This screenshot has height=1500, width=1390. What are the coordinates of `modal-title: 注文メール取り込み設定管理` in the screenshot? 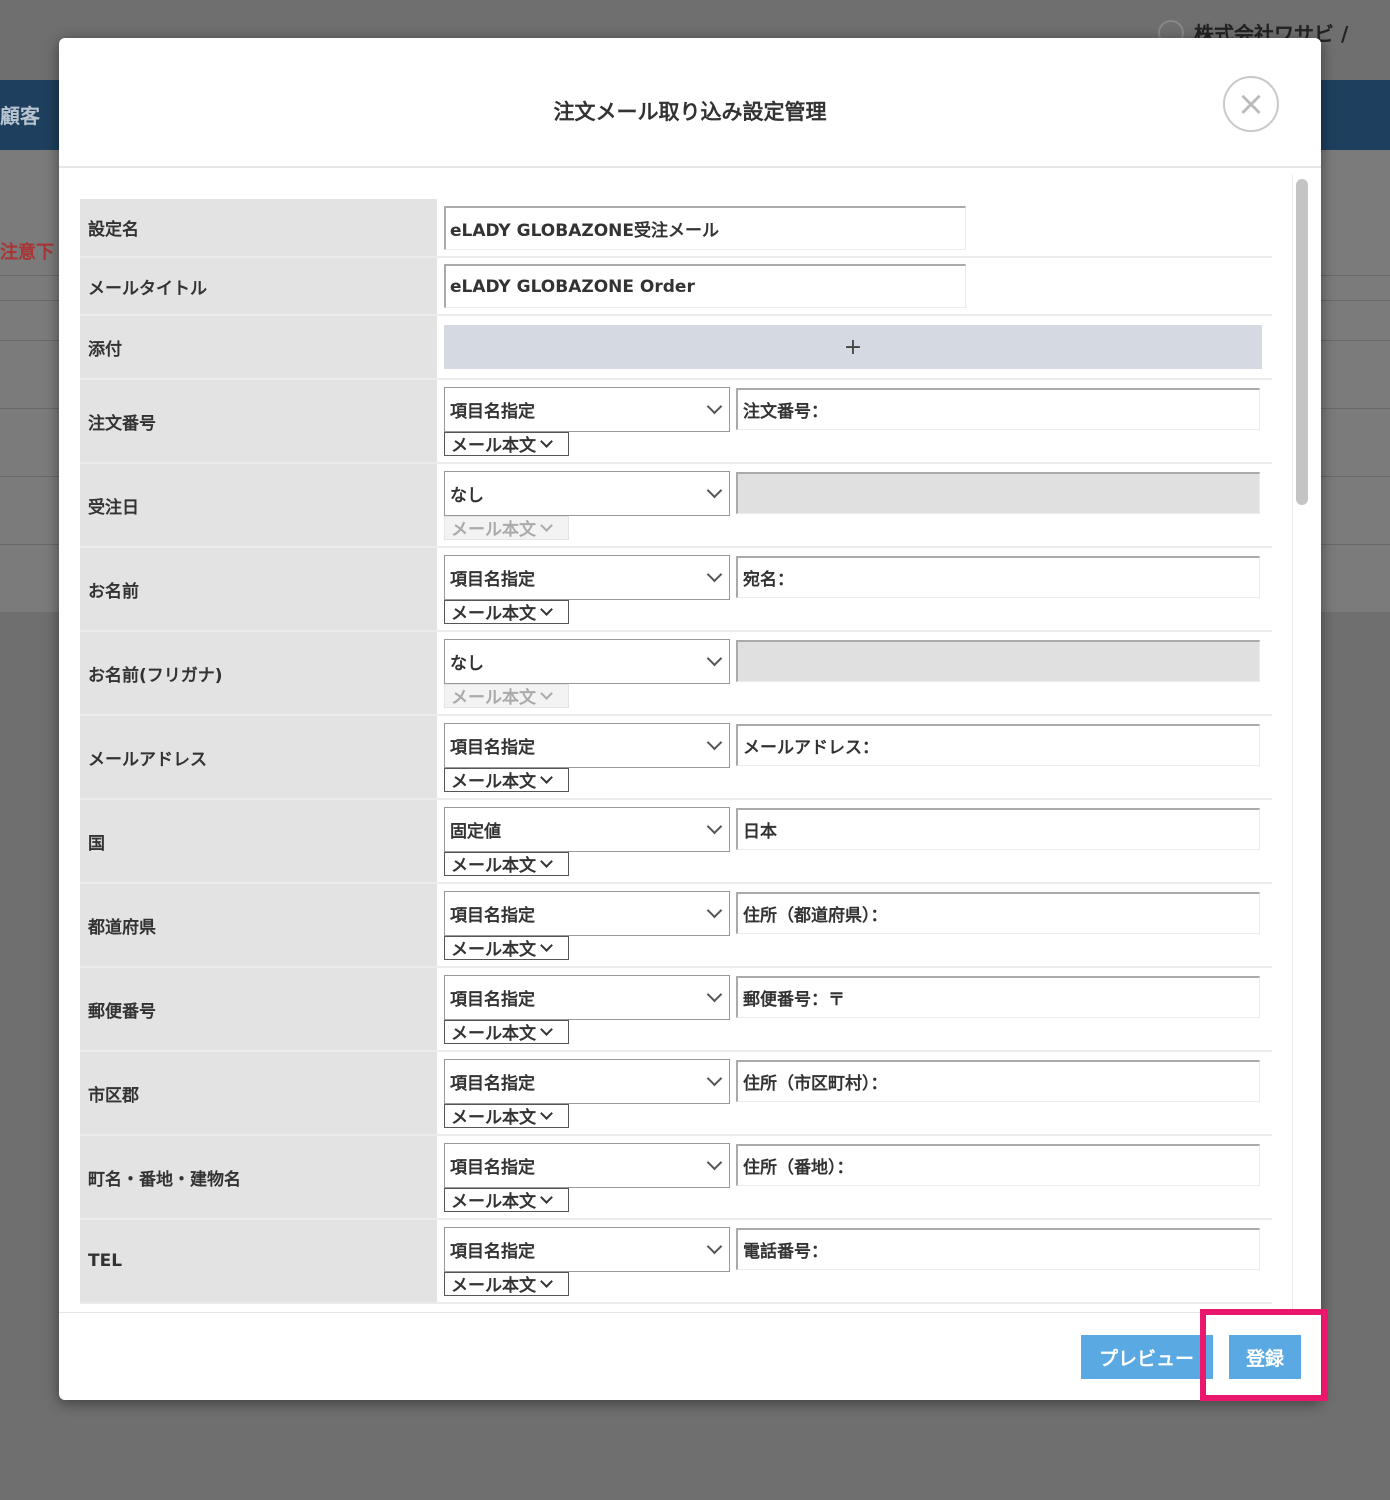 It's located at (690, 112).